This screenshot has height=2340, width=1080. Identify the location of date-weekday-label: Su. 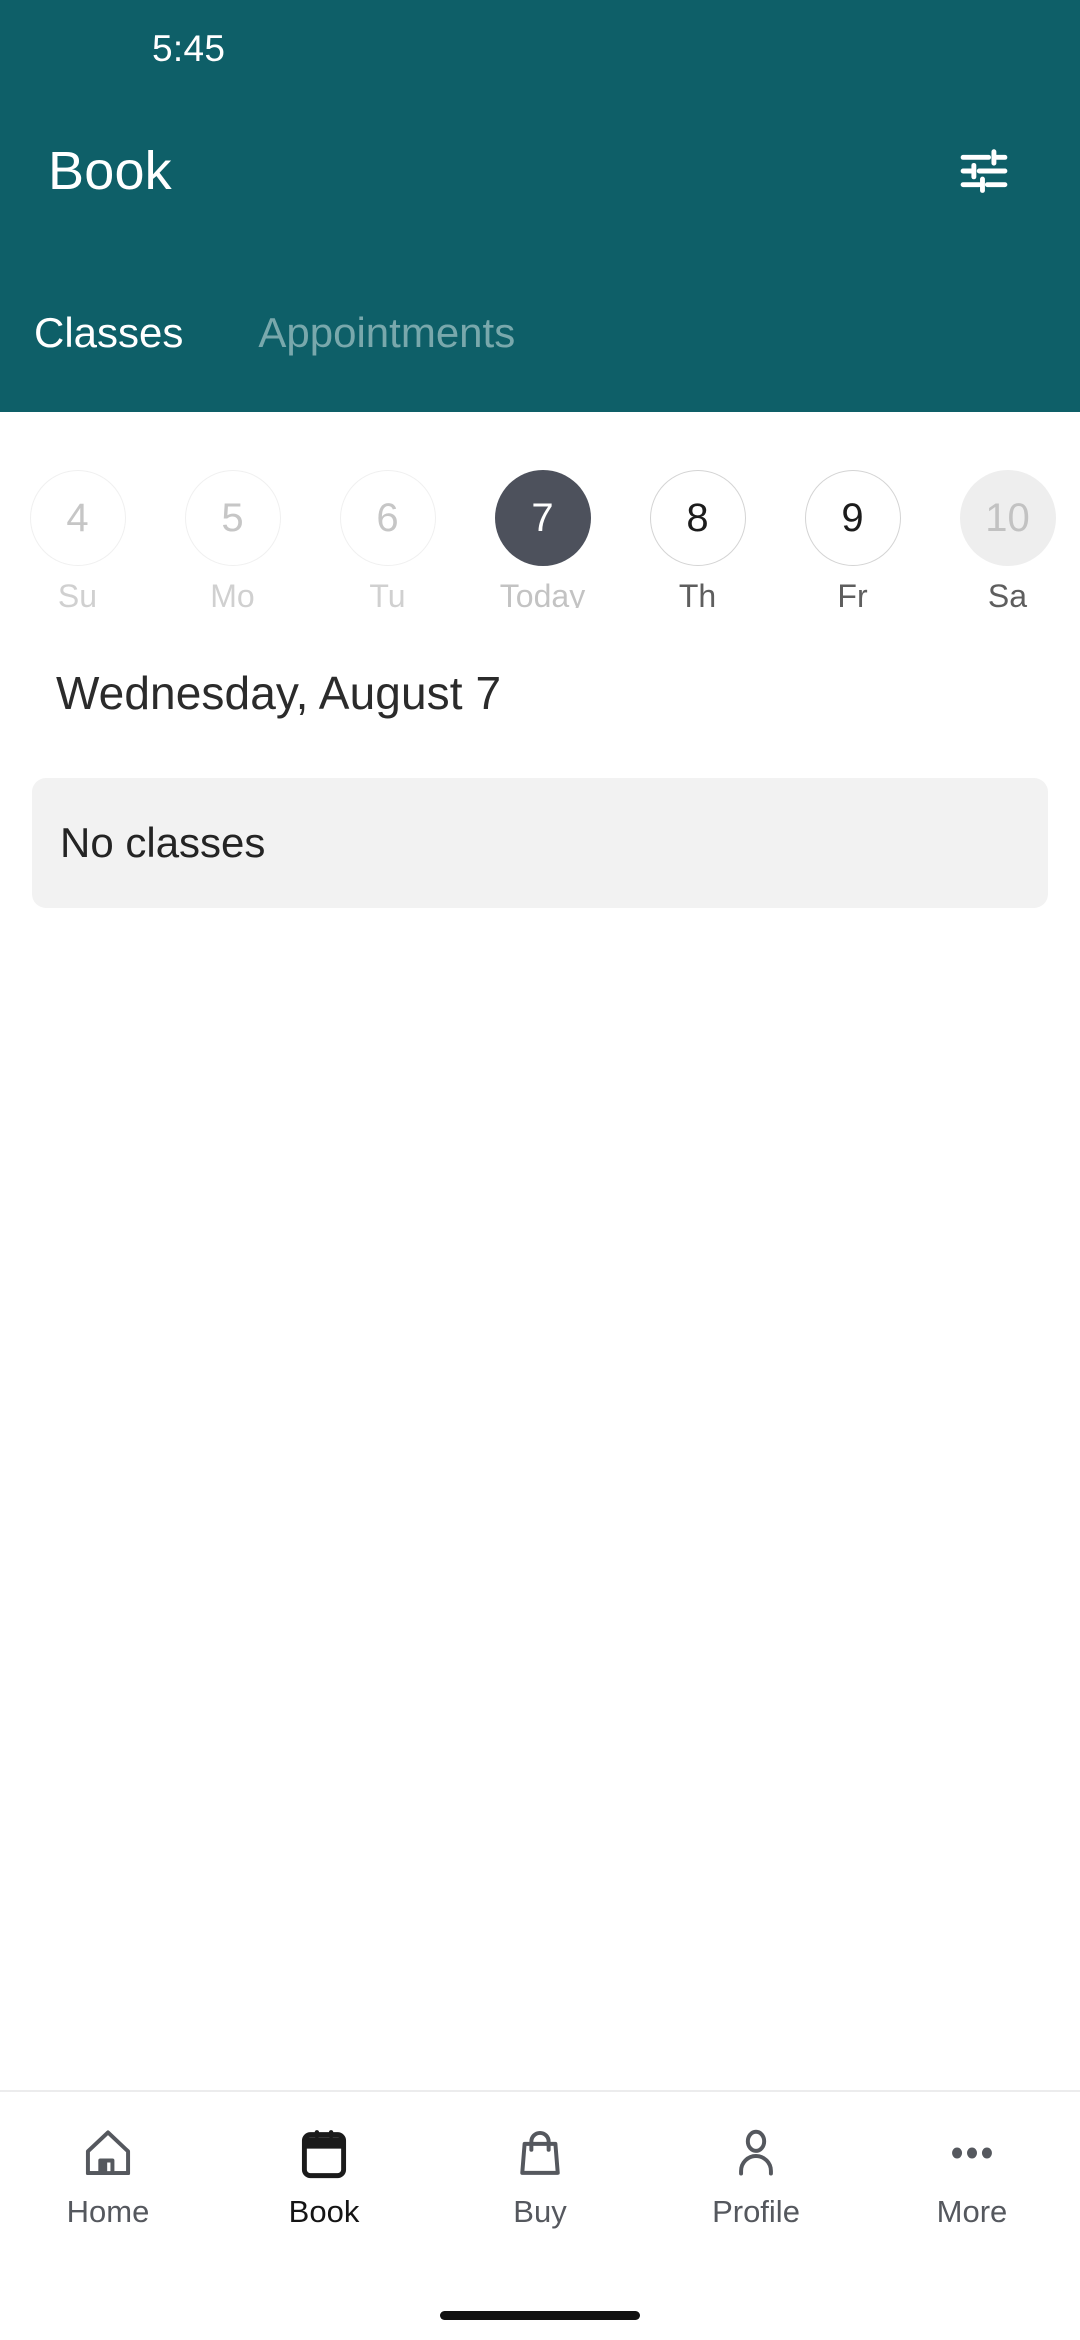
(77, 593).